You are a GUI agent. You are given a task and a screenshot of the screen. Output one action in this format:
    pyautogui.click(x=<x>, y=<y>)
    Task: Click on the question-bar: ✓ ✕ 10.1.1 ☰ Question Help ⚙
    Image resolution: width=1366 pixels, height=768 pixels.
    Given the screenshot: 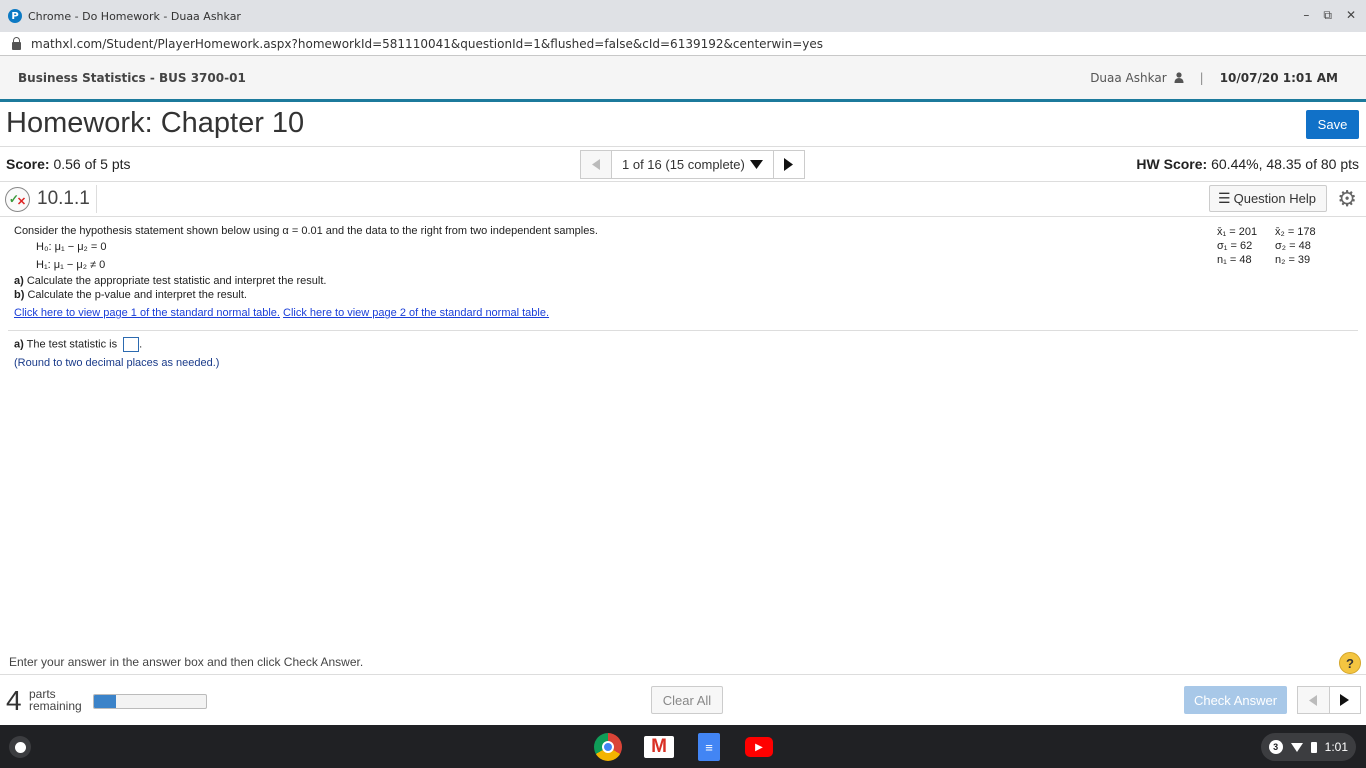 What is the action you would take?
    pyautogui.click(x=683, y=199)
    